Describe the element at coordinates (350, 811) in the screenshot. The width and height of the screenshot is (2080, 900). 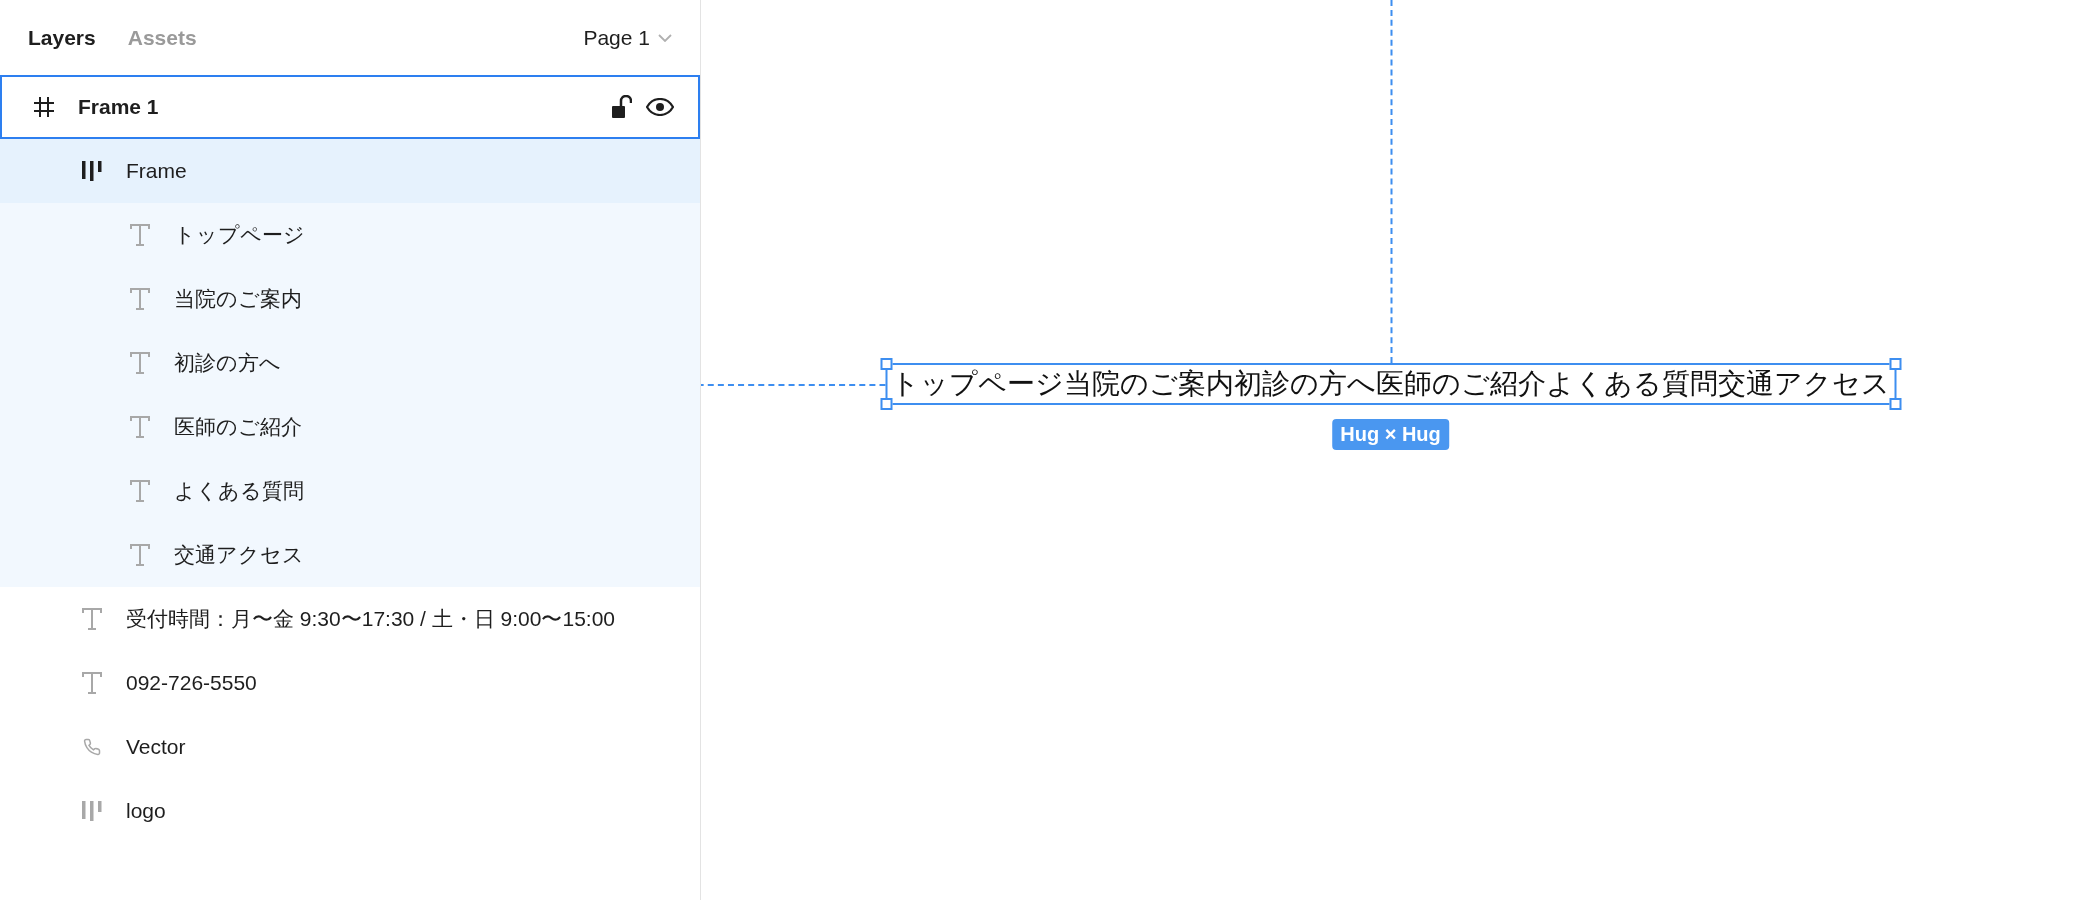
I see `layer-row: logo` at that location.